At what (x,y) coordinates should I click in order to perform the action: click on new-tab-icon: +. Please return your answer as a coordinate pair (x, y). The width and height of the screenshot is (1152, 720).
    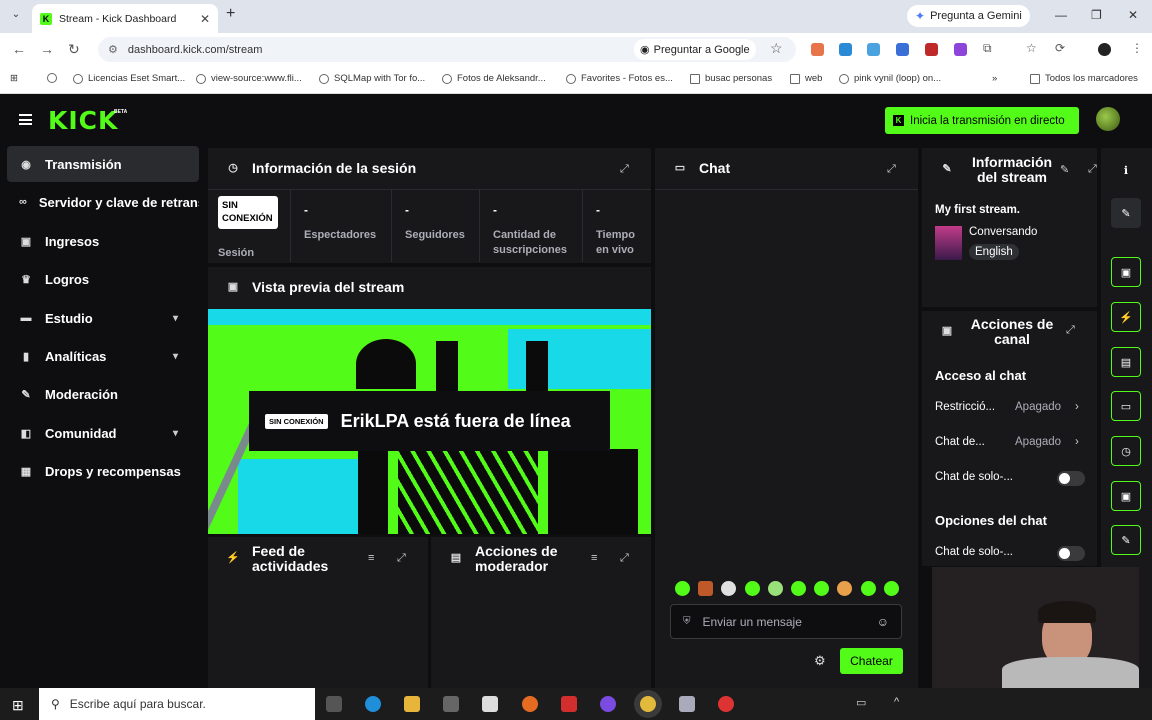
    Looking at the image, I should click on (230, 14).